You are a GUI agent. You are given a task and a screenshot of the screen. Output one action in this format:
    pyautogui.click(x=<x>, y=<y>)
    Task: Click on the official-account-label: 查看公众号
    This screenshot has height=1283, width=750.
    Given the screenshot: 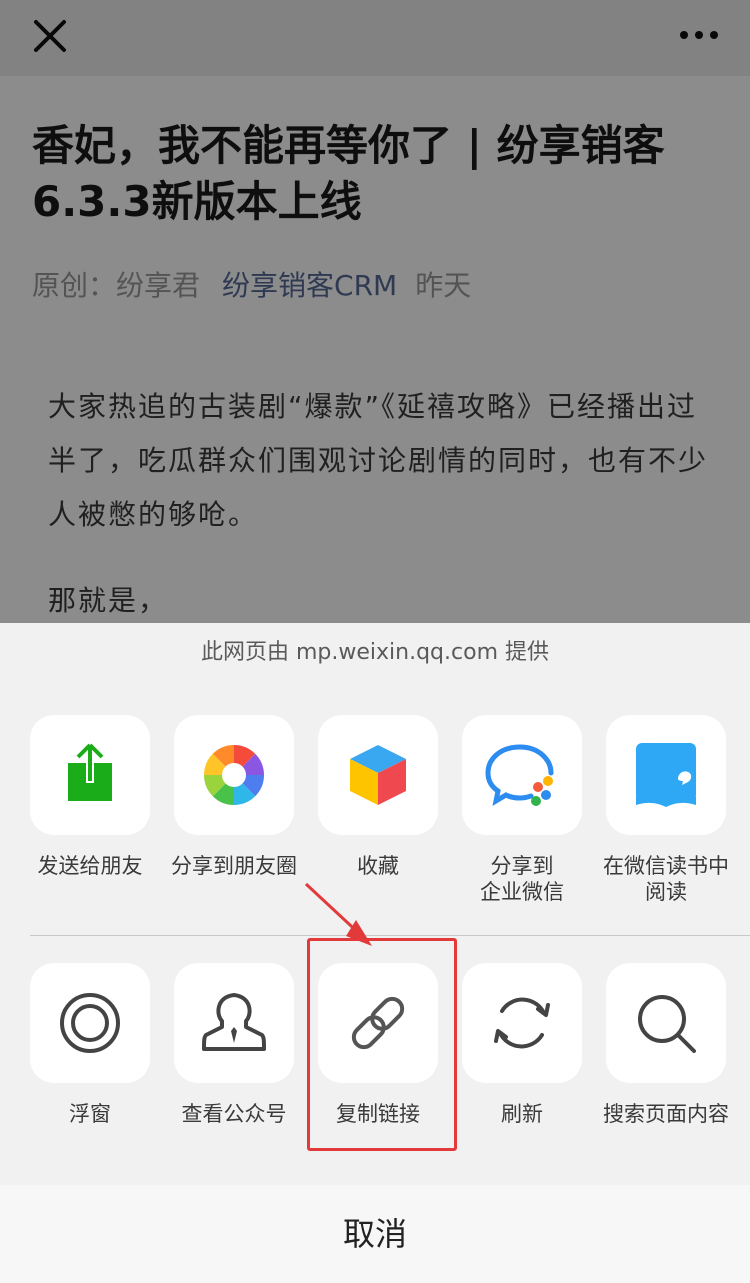 What is the action you would take?
    pyautogui.click(x=234, y=1114)
    